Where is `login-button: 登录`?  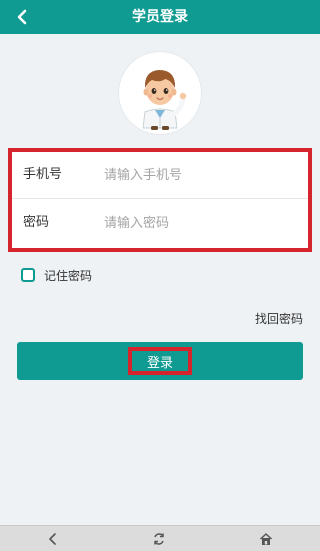
login-button: 登录 is located at coordinates (160, 361).